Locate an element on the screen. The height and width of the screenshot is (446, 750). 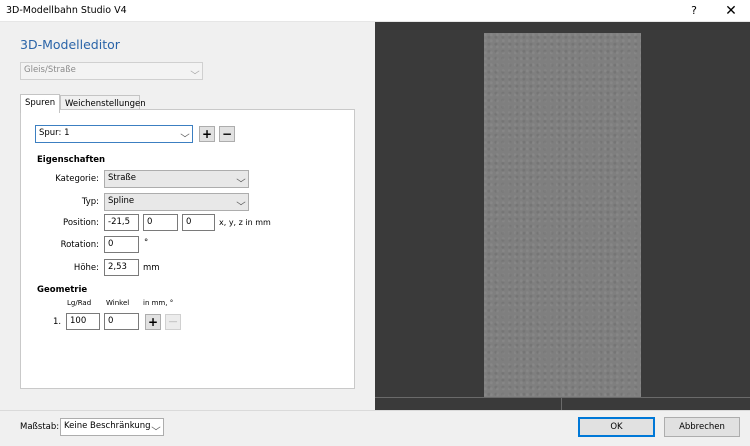
geometry-row-index: 1. is located at coordinates (57, 322).